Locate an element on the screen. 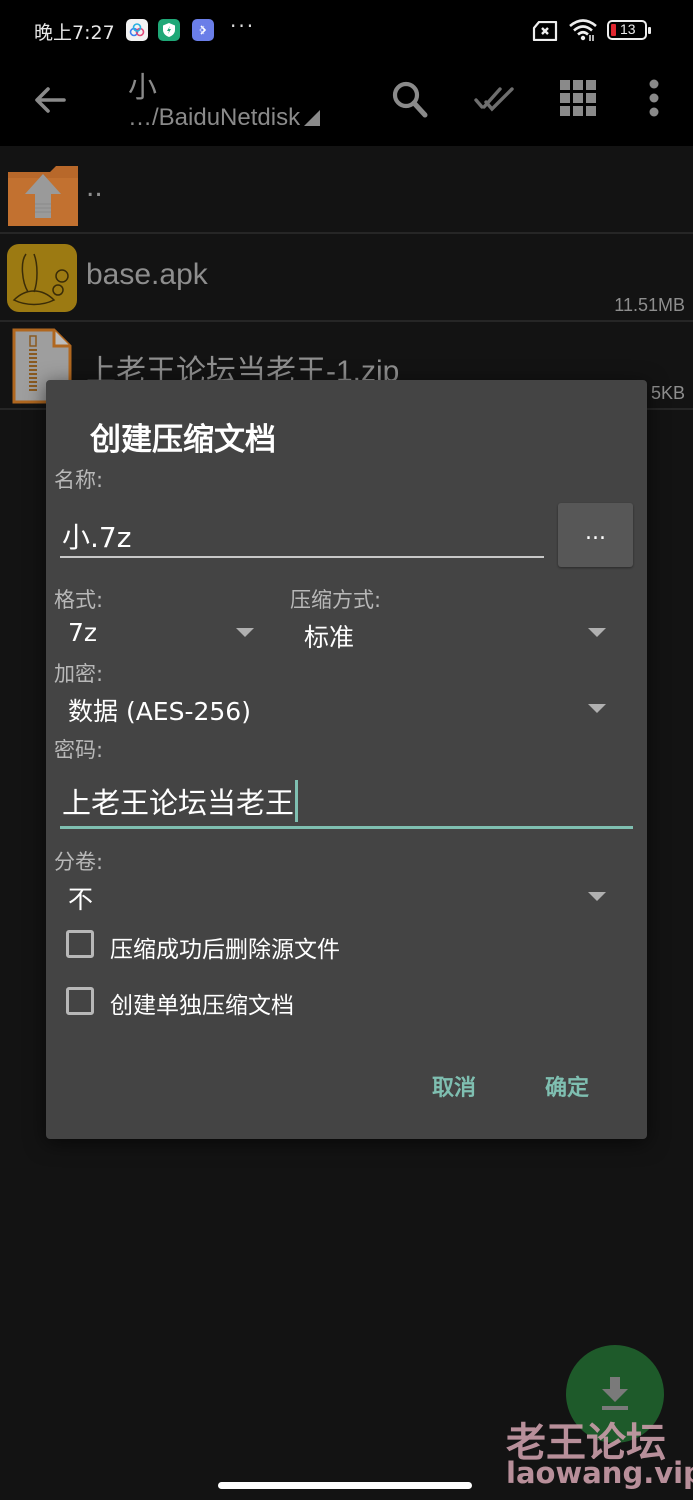 This screenshot has width=693, height=1500. method-value: 标准 is located at coordinates (329, 637).